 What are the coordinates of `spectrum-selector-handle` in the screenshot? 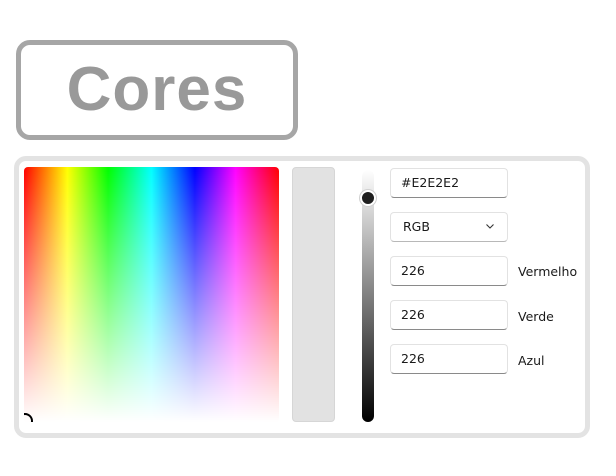 It's located at (28, 417).